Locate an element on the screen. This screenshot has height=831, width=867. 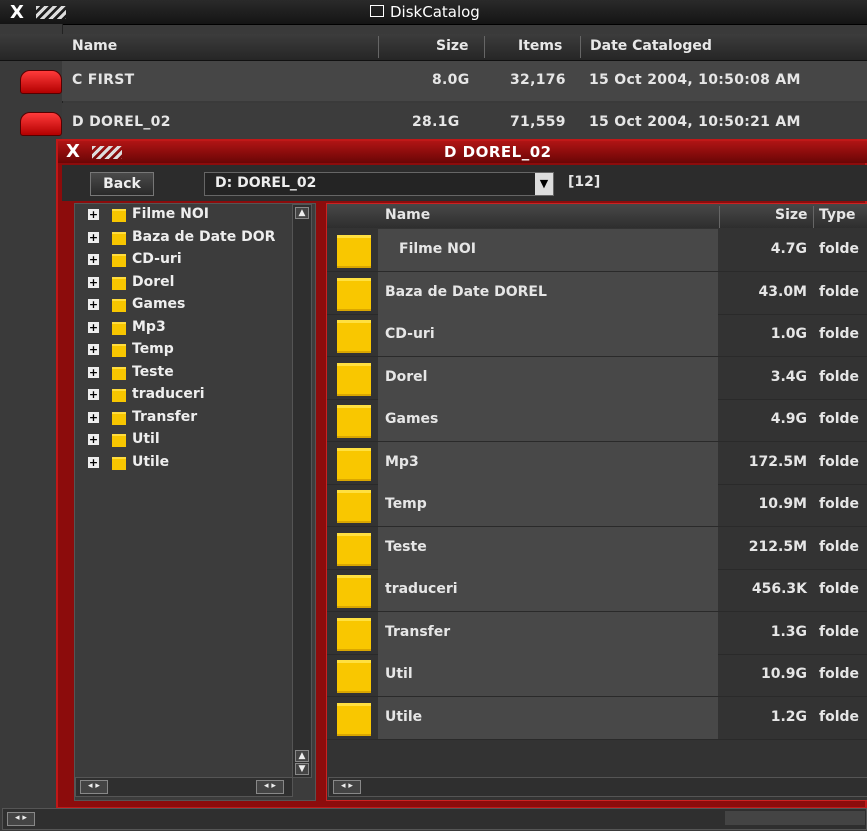
browser-title: D DOREL_02 is located at coordinates (498, 152).